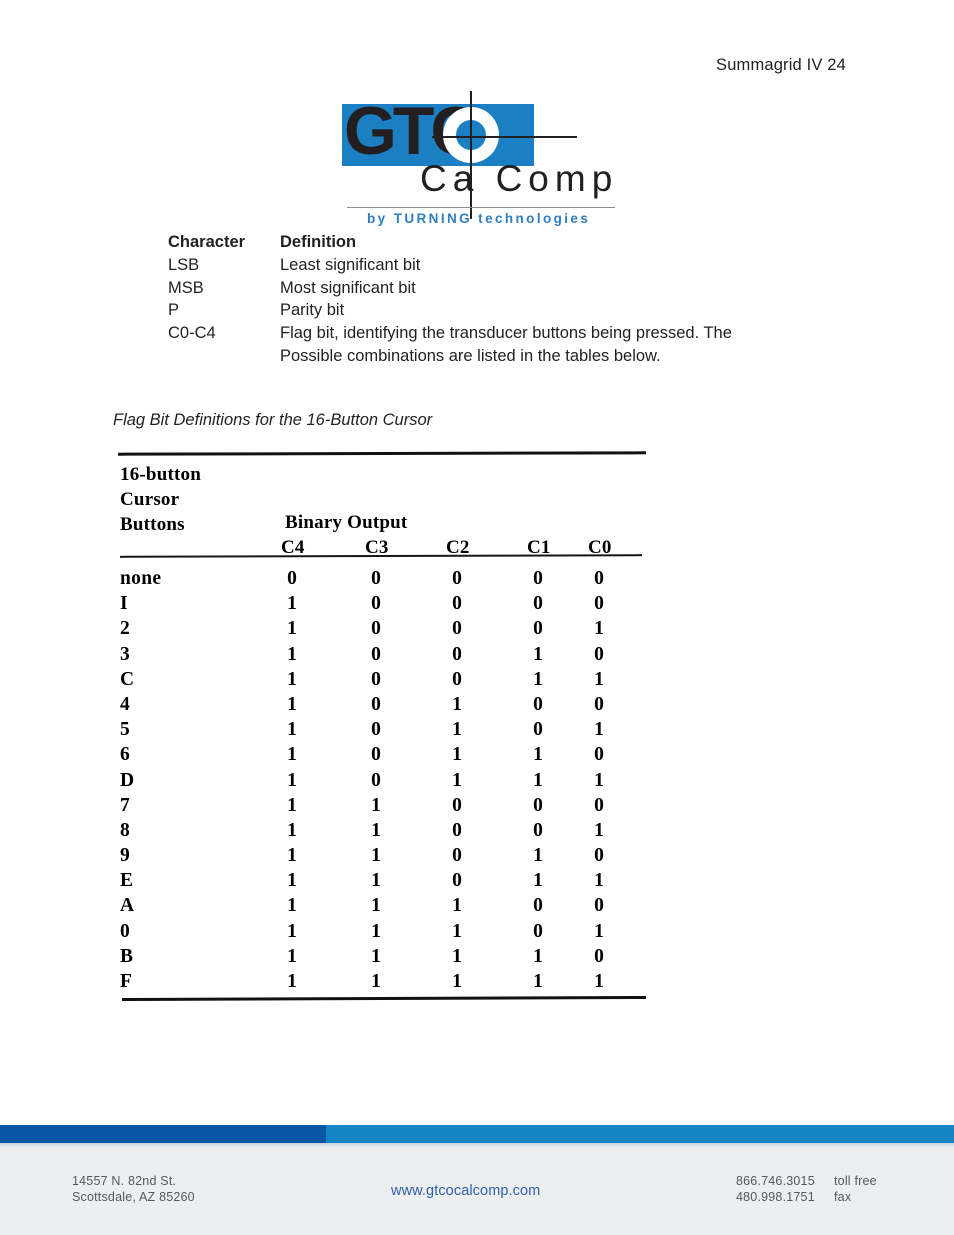  Describe the element at coordinates (125, 730) in the screenshot. I see `table-row-button-label: 5` at that location.